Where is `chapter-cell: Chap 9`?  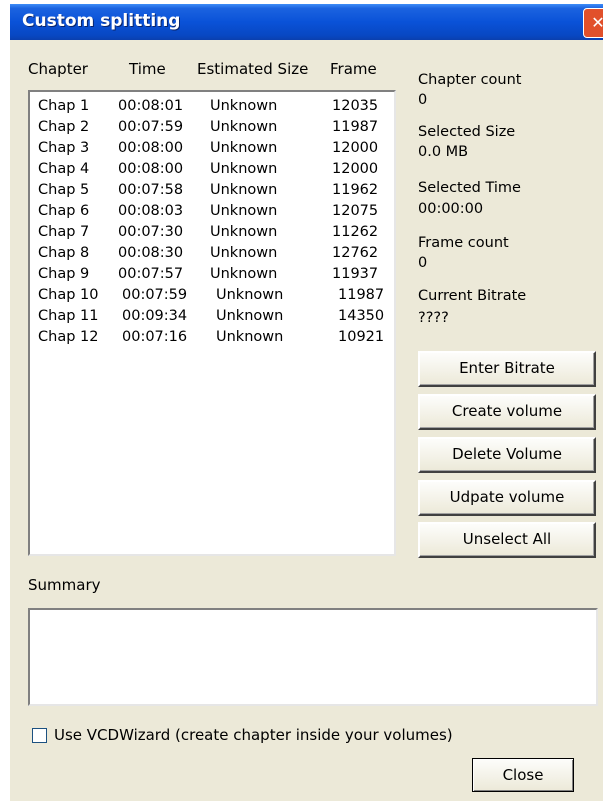
chapter-cell: Chap 9 is located at coordinates (64, 274).